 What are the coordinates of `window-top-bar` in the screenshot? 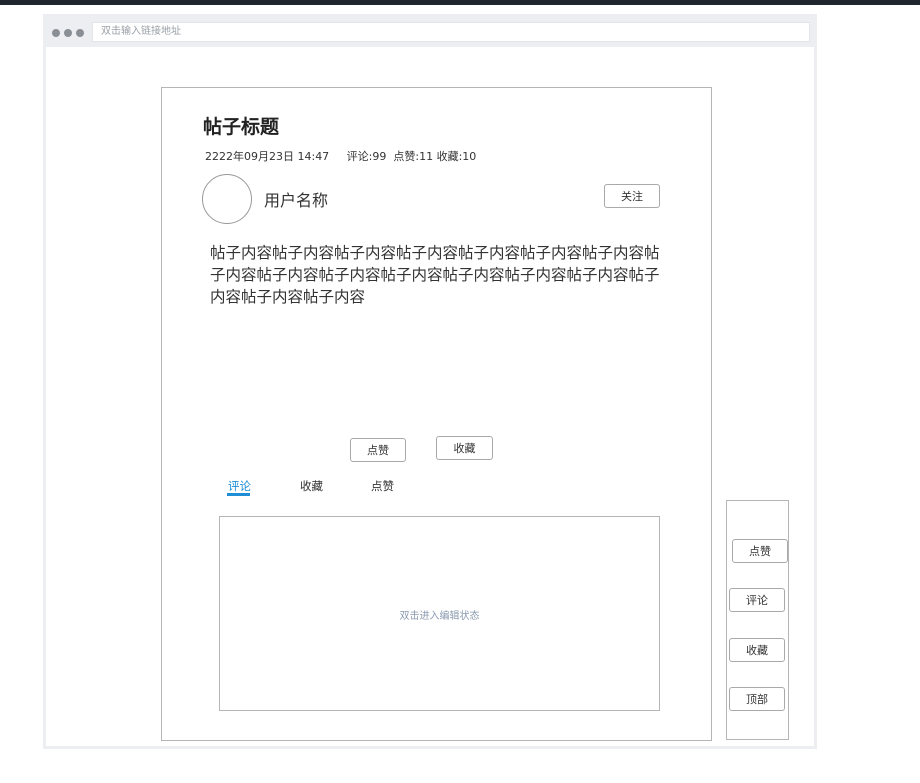 It's located at (460, 2).